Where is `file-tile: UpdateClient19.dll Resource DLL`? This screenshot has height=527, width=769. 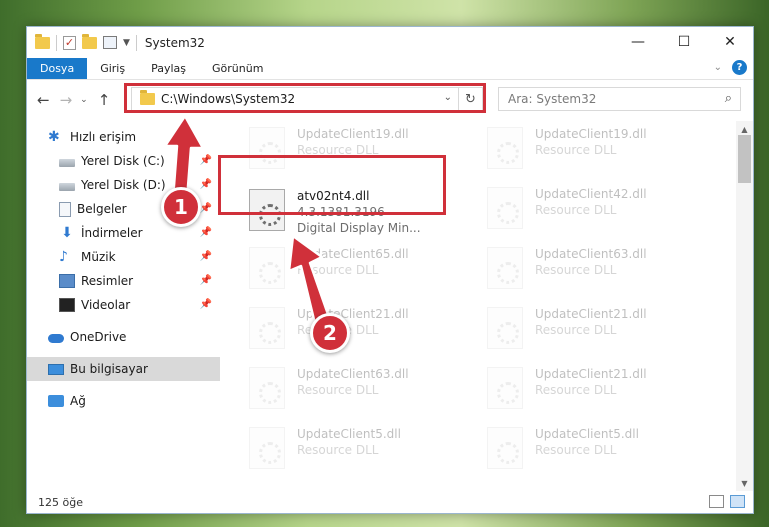
file-tile: UpdateClient19.dll Resource DLL is located at coordinates (598, 148).